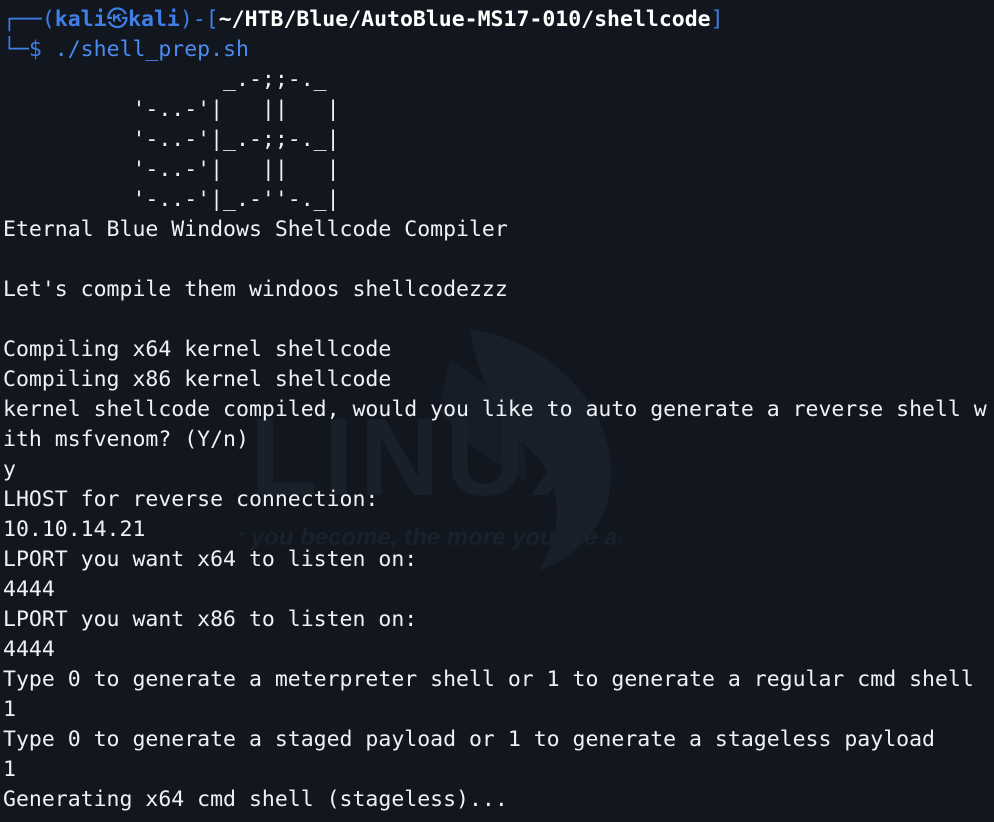 This screenshot has width=994, height=822. Describe the element at coordinates (16, 49) in the screenshot. I see `prompt-corner-bottom: └─` at that location.